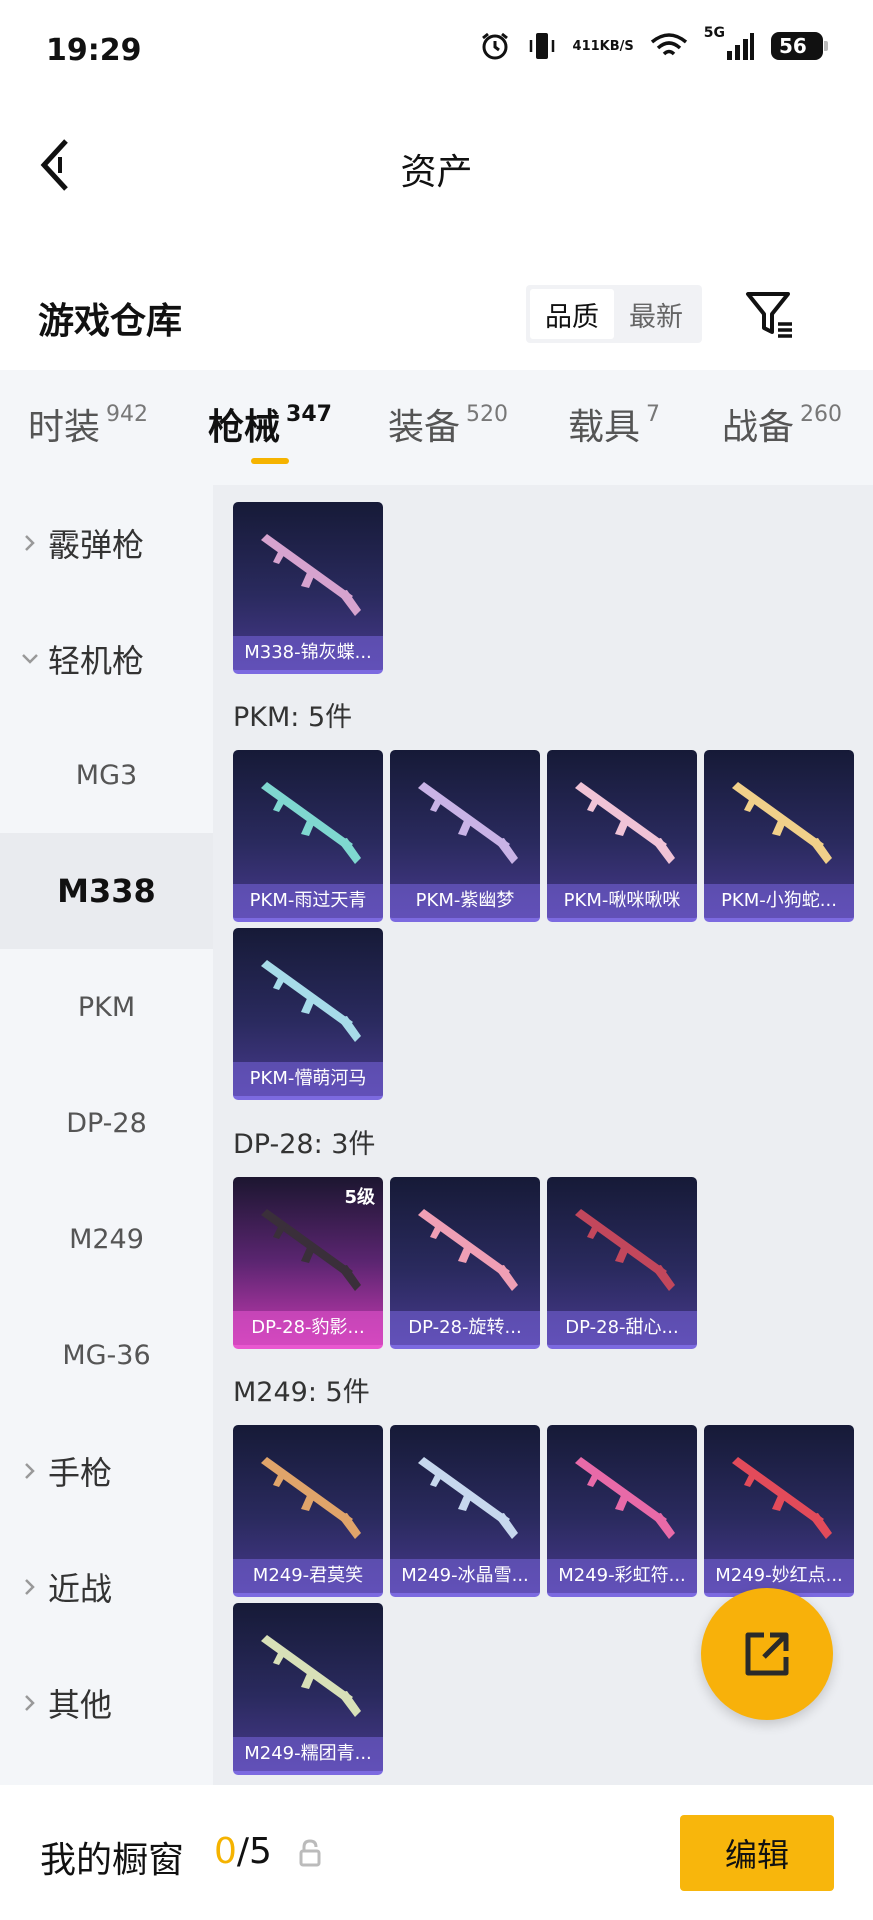  I want to click on skin-name: M249-君莫笑, so click(308, 1576).